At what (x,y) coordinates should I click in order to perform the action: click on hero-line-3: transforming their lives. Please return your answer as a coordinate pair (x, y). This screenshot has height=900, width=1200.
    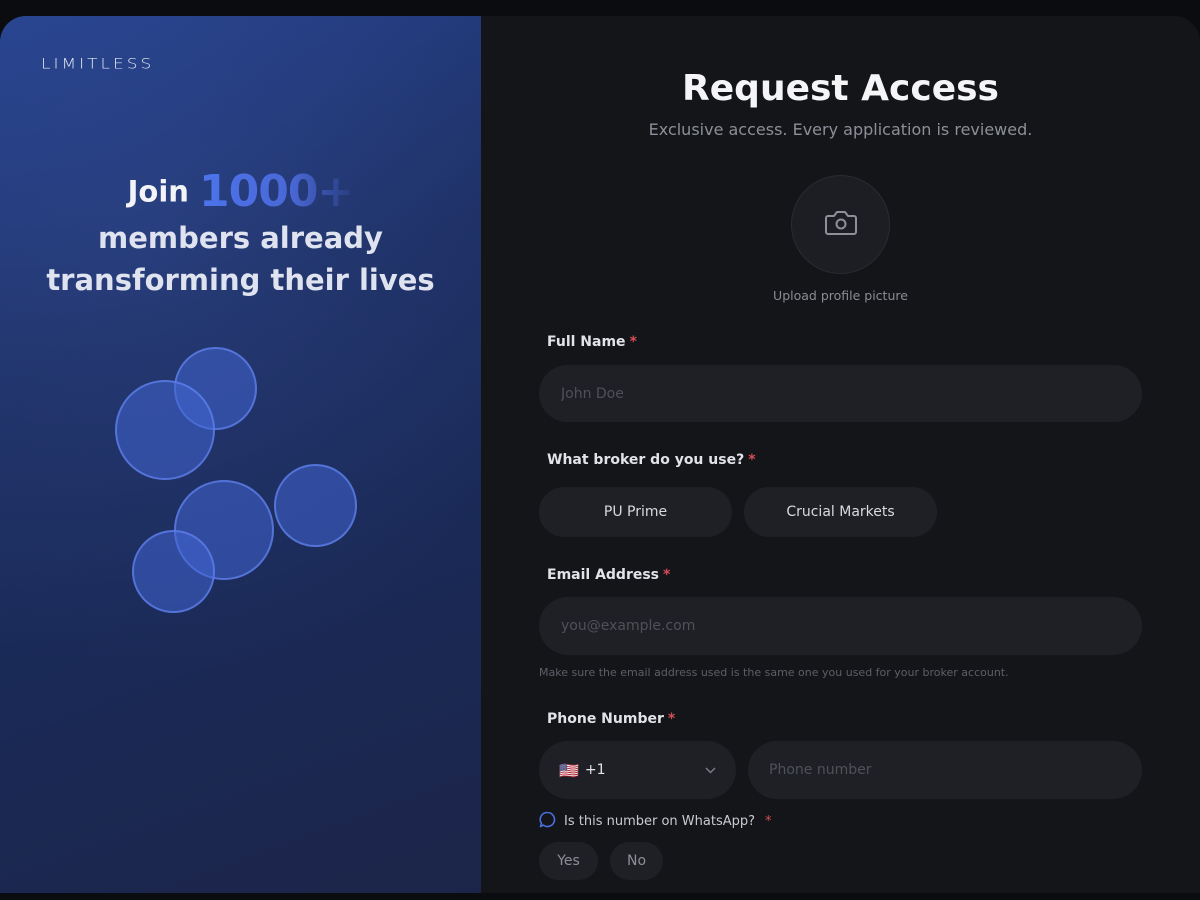
    Looking at the image, I should click on (240, 280).